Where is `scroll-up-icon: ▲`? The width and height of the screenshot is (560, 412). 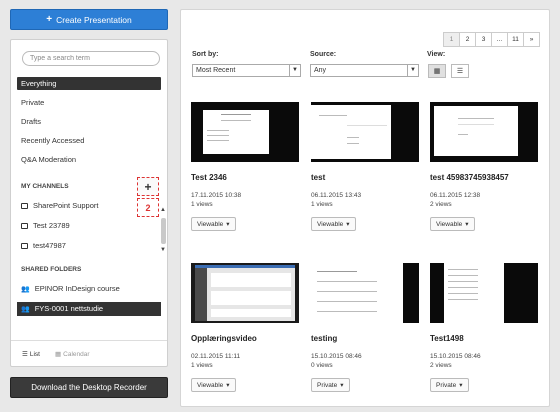
scroll-up-icon: ▲ is located at coordinates (163, 210).